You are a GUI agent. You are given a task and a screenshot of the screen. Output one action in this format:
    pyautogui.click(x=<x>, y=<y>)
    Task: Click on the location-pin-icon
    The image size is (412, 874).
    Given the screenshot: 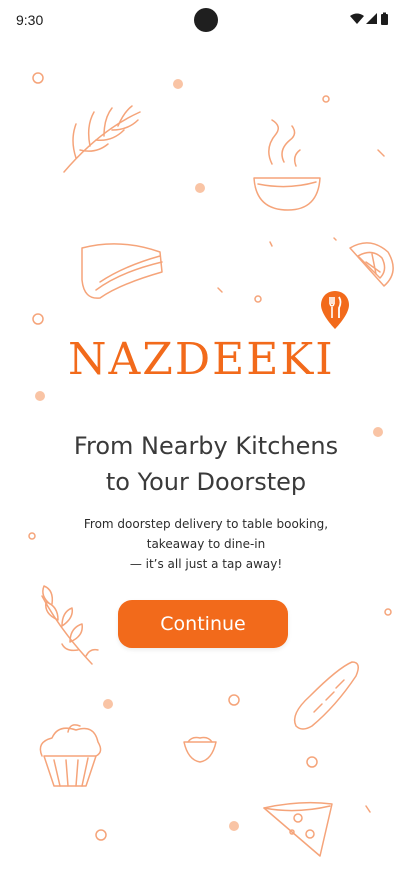 What is the action you would take?
    pyautogui.click(x=335, y=310)
    